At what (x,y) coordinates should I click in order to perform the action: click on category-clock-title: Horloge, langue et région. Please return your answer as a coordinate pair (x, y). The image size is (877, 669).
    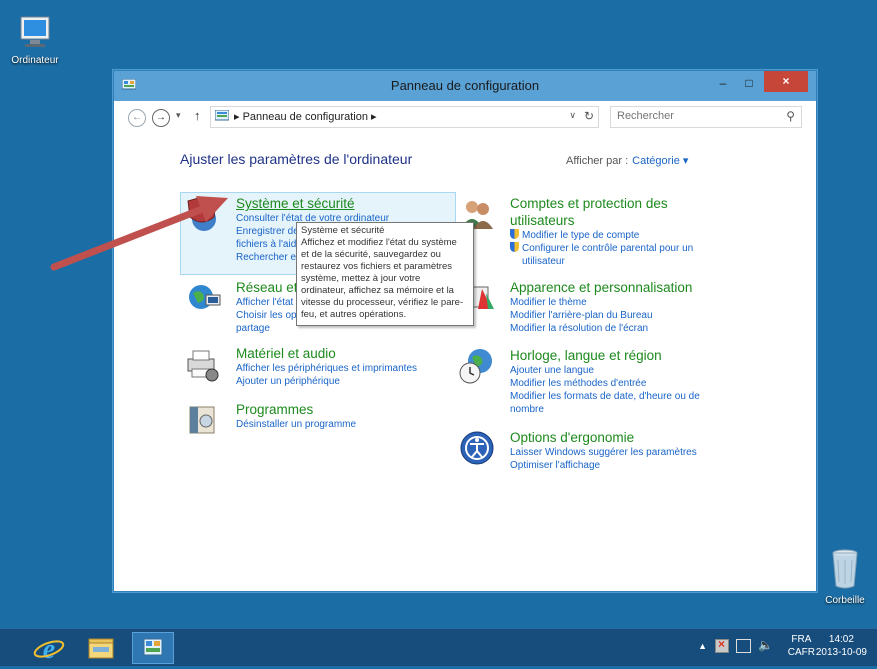
    Looking at the image, I should click on (605, 355).